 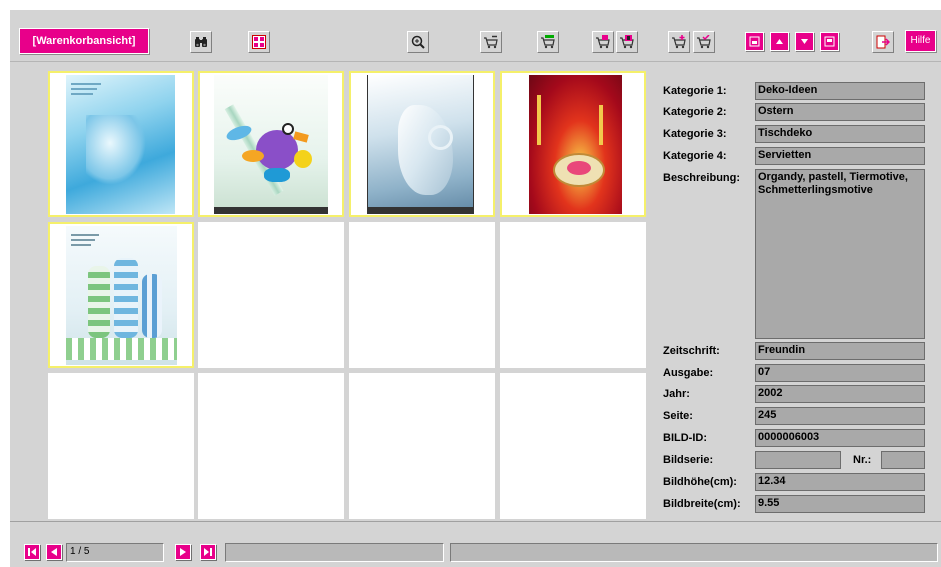 I want to click on exit-button, so click(x=883, y=42).